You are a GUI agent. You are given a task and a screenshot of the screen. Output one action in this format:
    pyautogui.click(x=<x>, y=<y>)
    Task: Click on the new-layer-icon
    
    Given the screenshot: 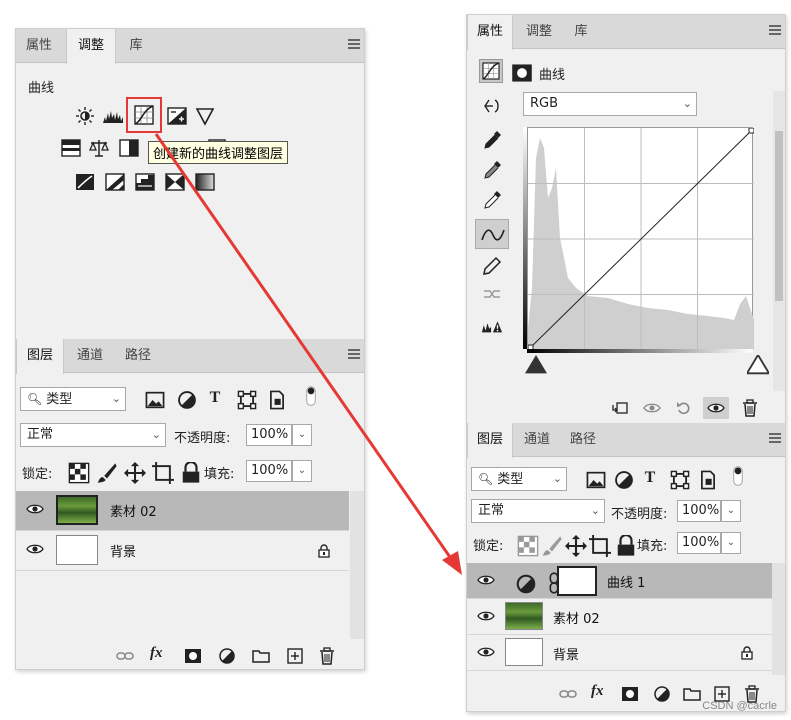 What is the action you would take?
    pyautogui.click(x=295, y=656)
    